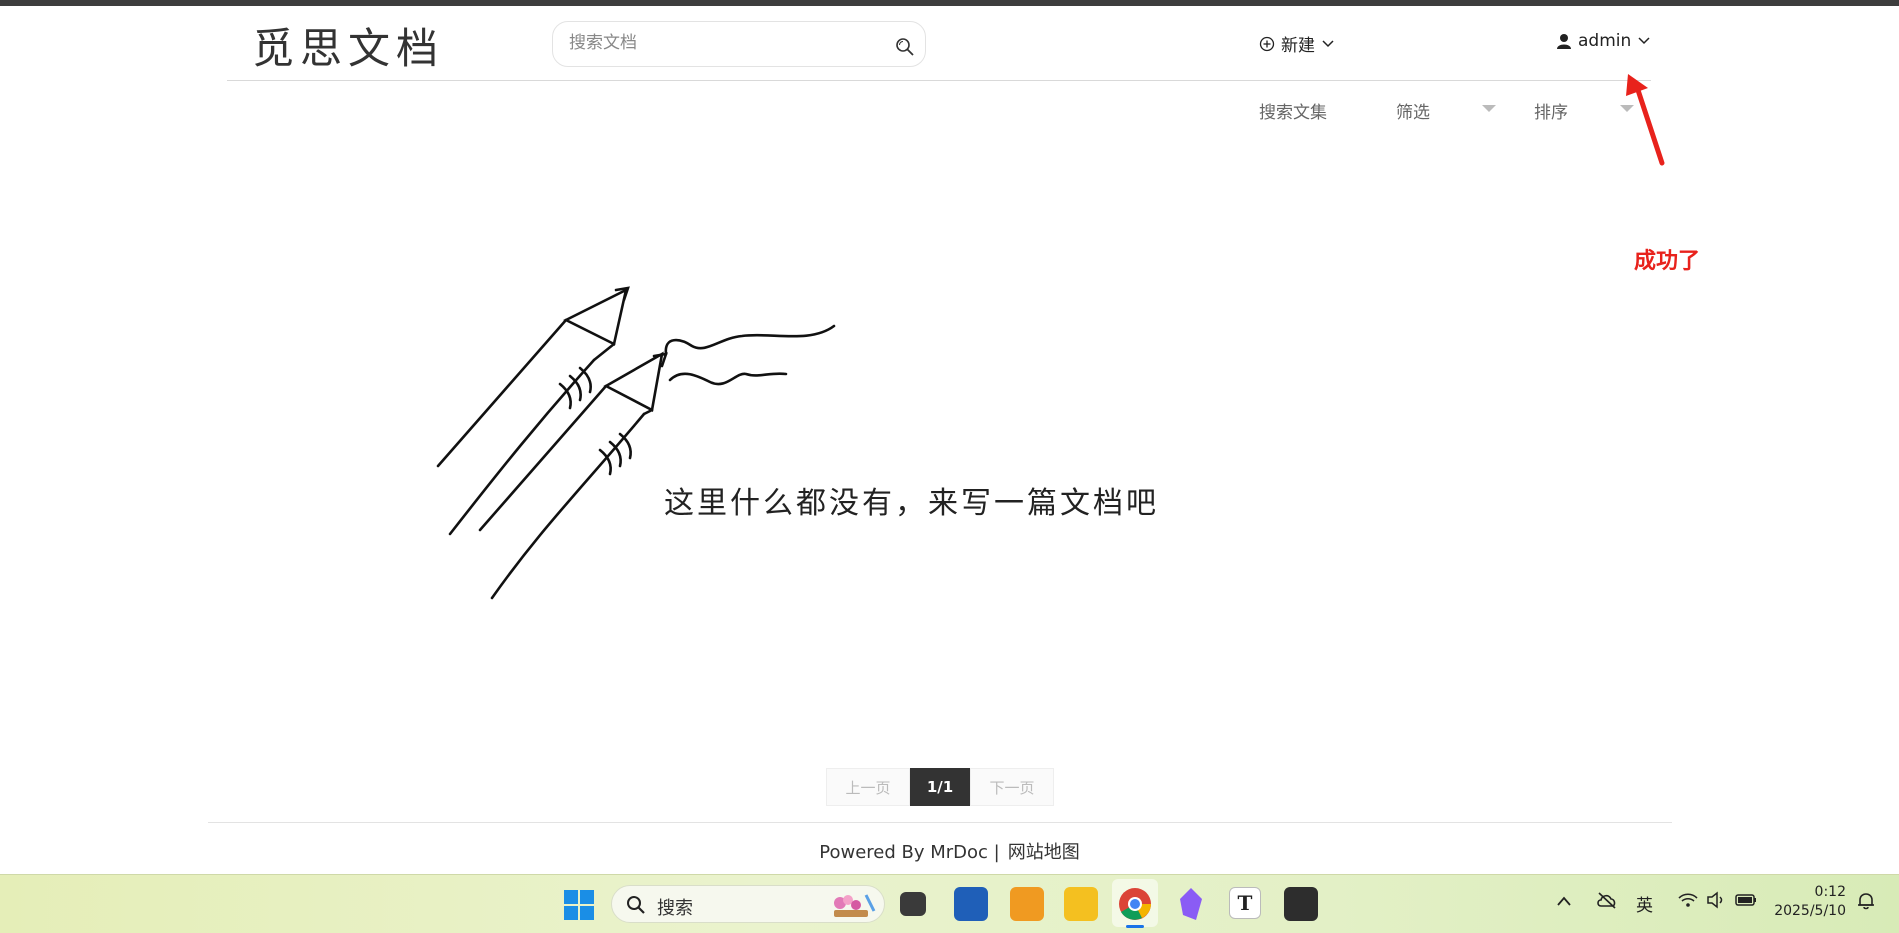  Describe the element at coordinates (1667, 261) in the screenshot. I see `annotation-text: 成功了` at that location.